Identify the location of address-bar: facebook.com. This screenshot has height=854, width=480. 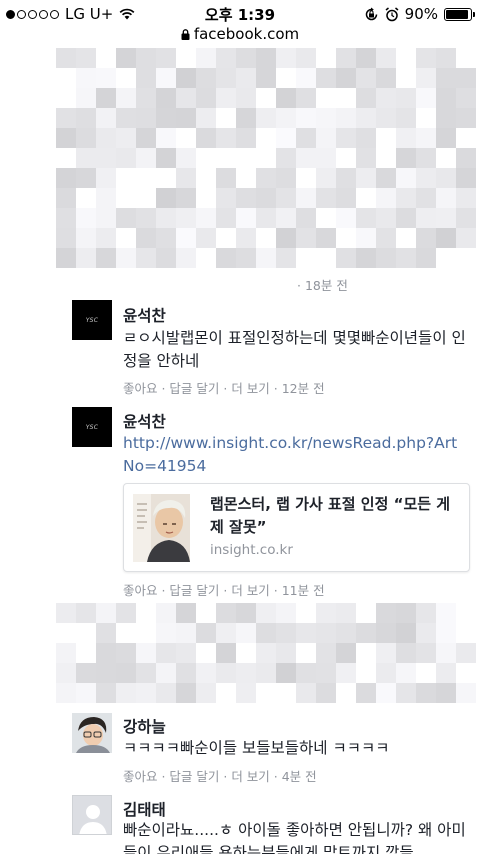
(240, 36).